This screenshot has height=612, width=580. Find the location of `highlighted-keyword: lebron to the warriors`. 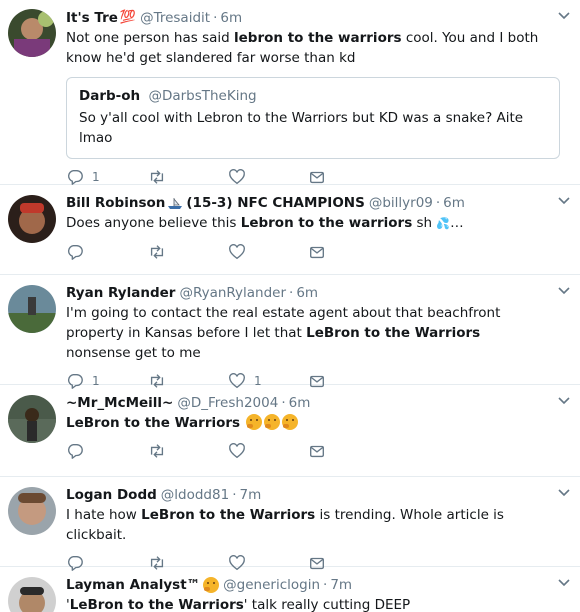

highlighted-keyword: lebron to the warriors is located at coordinates (318, 38).